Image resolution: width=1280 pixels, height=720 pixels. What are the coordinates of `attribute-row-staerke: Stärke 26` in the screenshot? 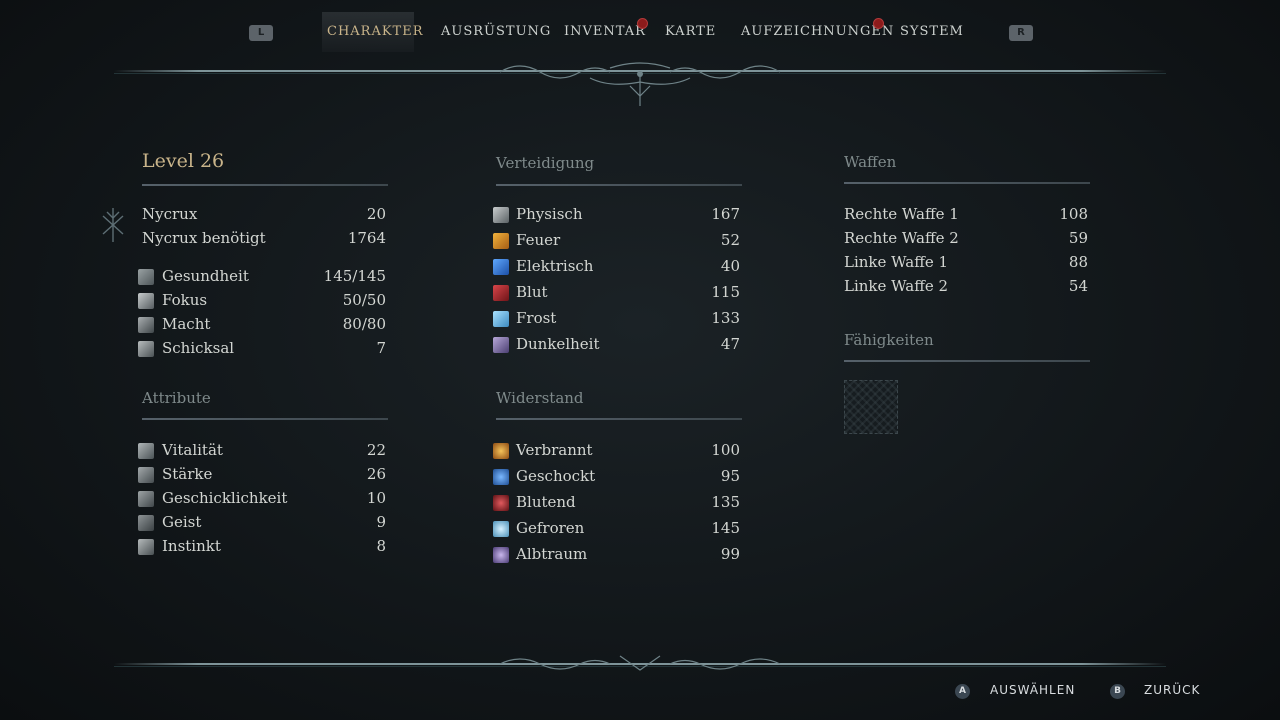 It's located at (274, 476).